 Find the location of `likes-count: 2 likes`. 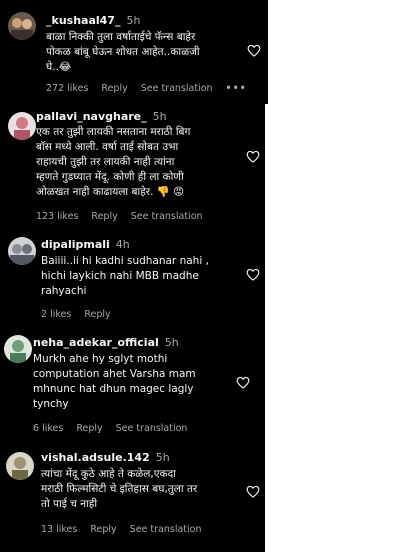

likes-count: 2 likes is located at coordinates (56, 314).